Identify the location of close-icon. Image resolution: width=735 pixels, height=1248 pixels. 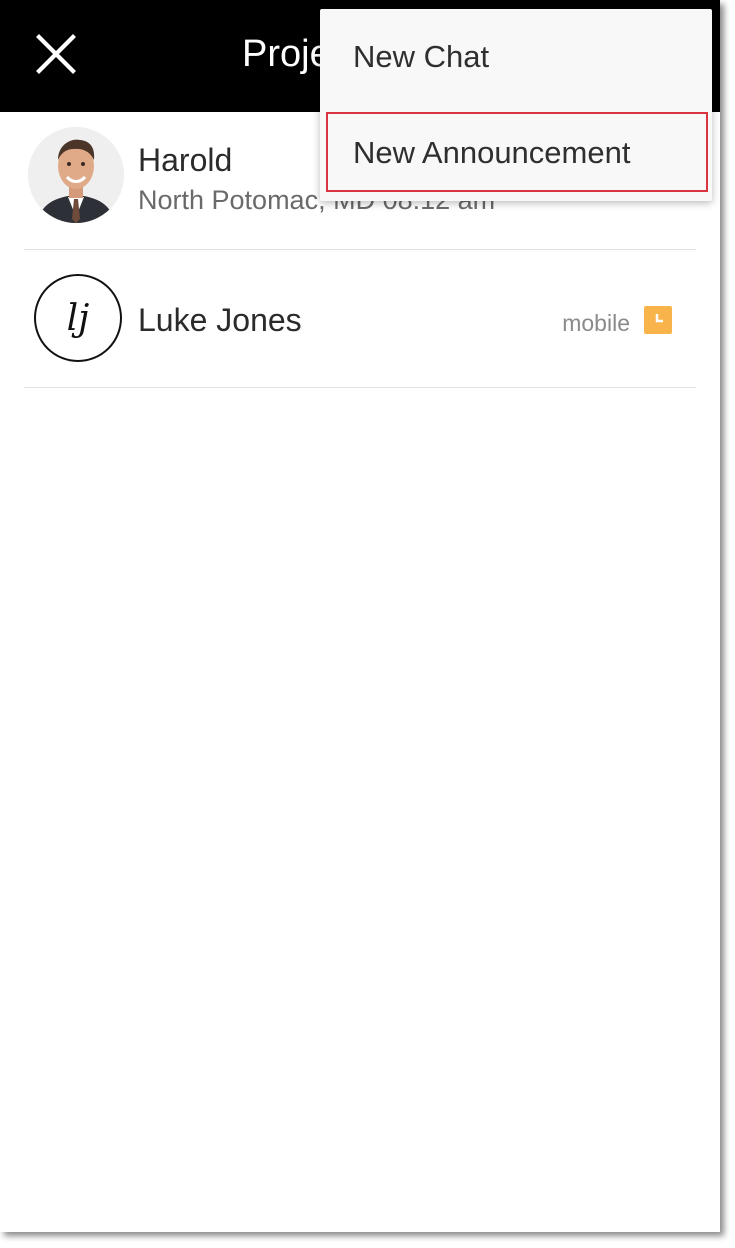
(56, 54).